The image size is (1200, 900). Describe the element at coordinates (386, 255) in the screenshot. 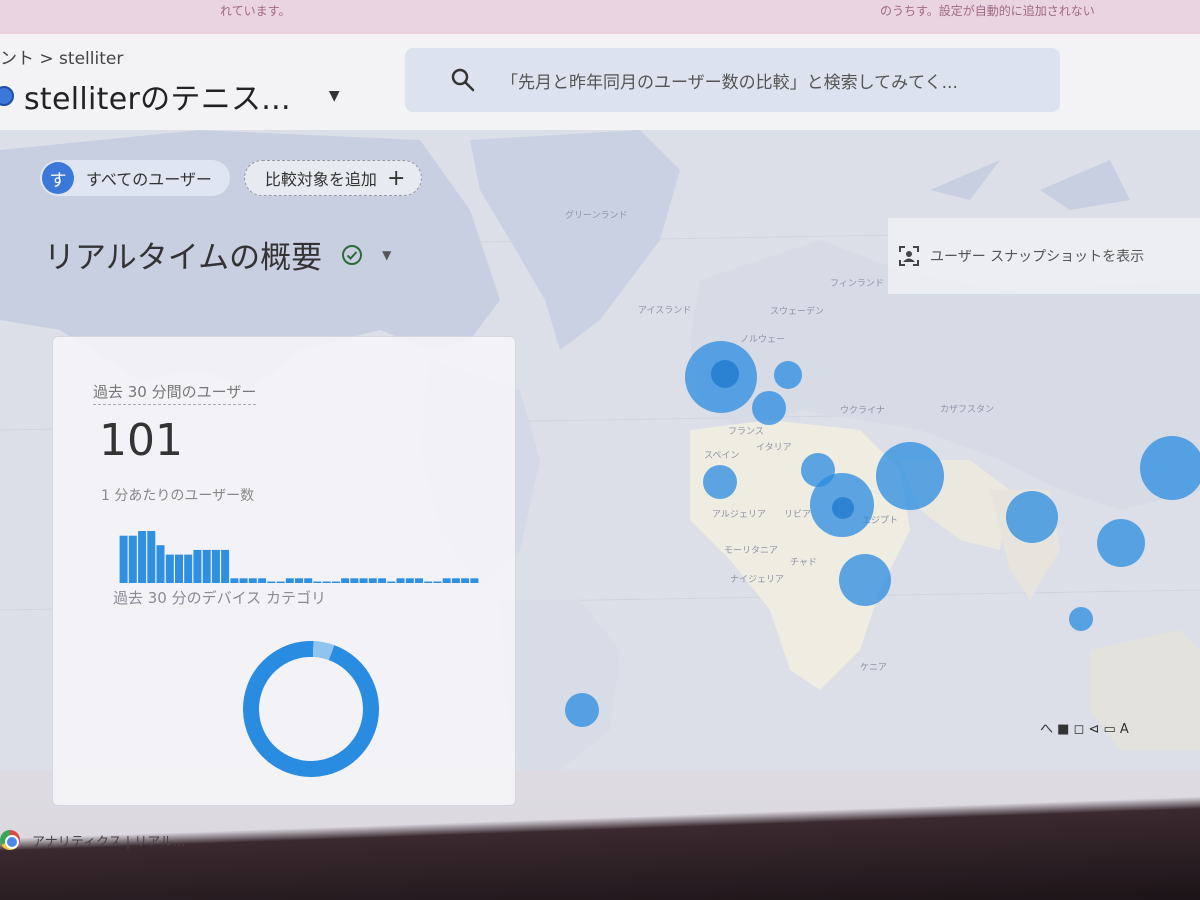

I see `title-caret-icon: ▼` at that location.